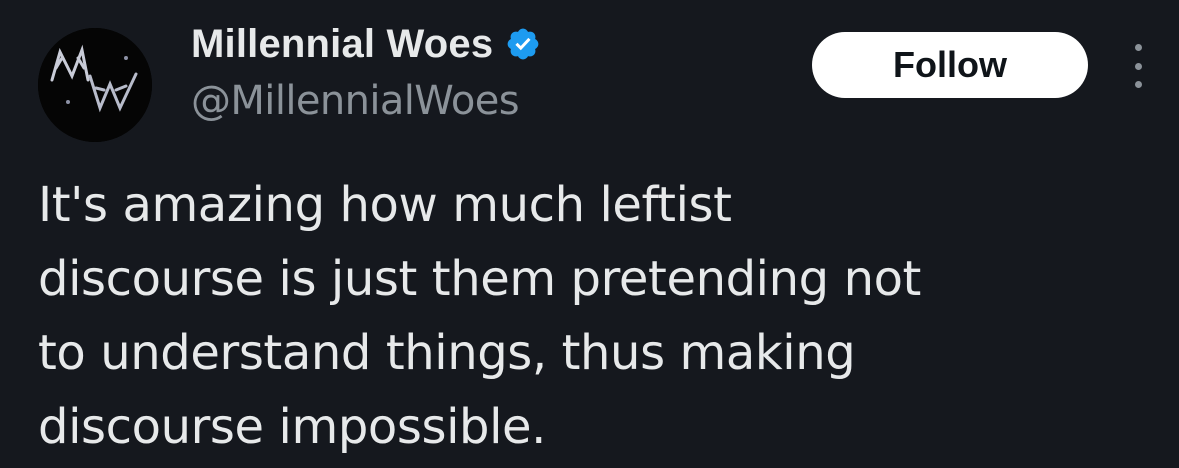 Image resolution: width=1179 pixels, height=468 pixels. I want to click on millennial-woes-monogram-icon, so click(95, 85).